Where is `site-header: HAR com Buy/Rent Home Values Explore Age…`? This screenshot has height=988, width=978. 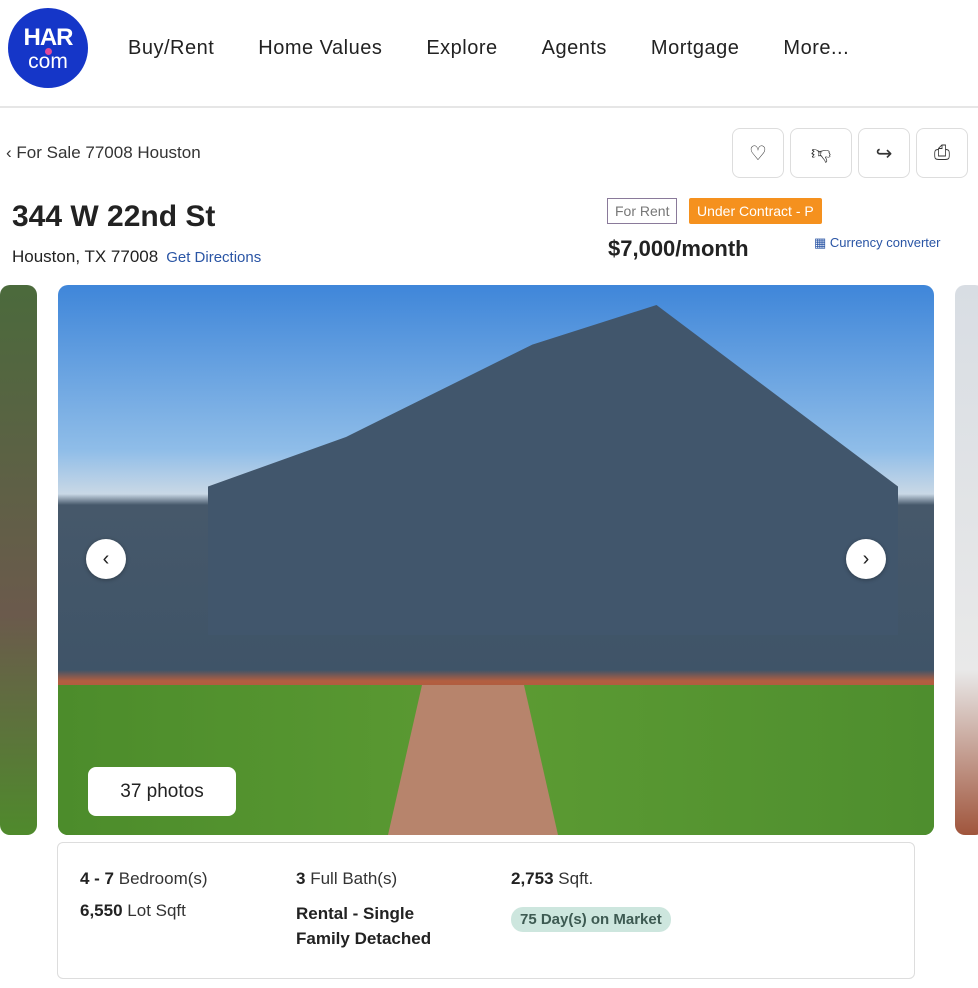 site-header: HAR com Buy/Rent Home Values Explore Age… is located at coordinates (489, 54).